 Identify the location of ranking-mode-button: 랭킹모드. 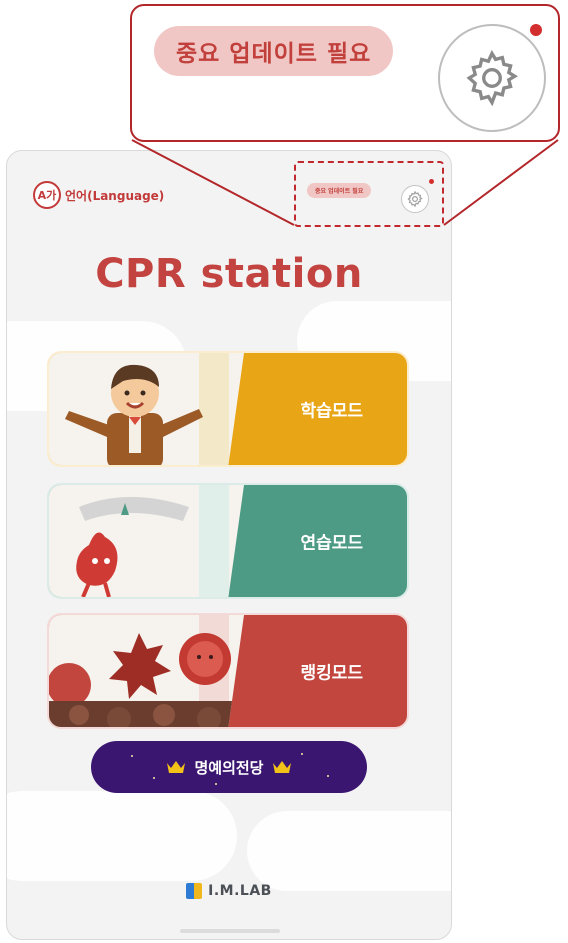
(228, 671).